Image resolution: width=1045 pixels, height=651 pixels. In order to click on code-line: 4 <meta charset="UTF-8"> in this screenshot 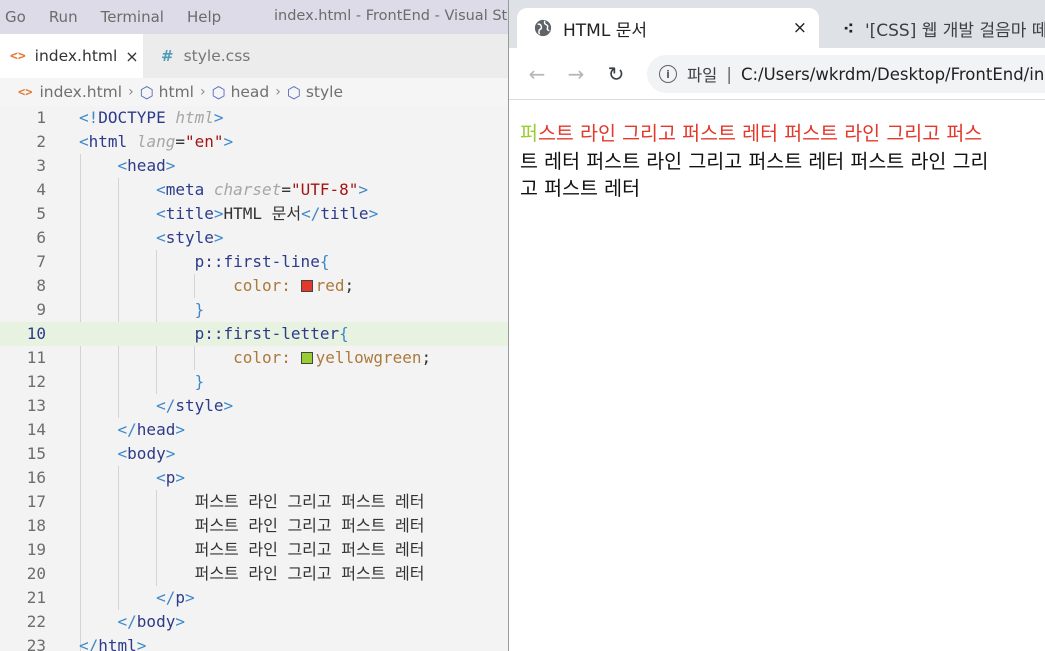, I will do `click(254, 190)`.